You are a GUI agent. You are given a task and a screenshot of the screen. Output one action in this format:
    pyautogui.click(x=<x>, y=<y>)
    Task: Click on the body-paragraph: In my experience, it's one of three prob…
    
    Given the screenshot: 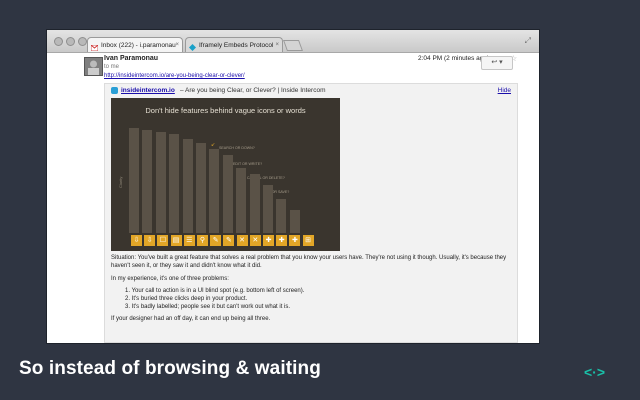 What is the action you would take?
    pyautogui.click(x=170, y=279)
    